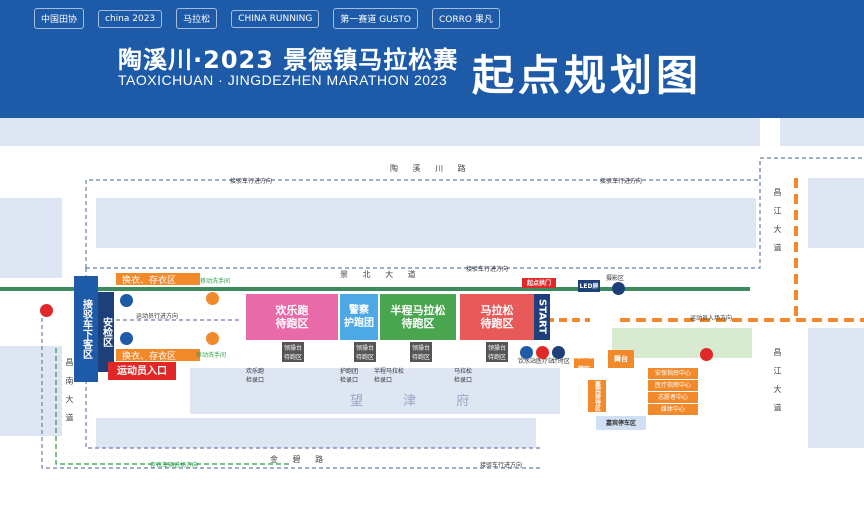 This screenshot has height=510, width=864. What do you see at coordinates (526, 352) in the screenshot?
I see `water-icon` at bounding box center [526, 352].